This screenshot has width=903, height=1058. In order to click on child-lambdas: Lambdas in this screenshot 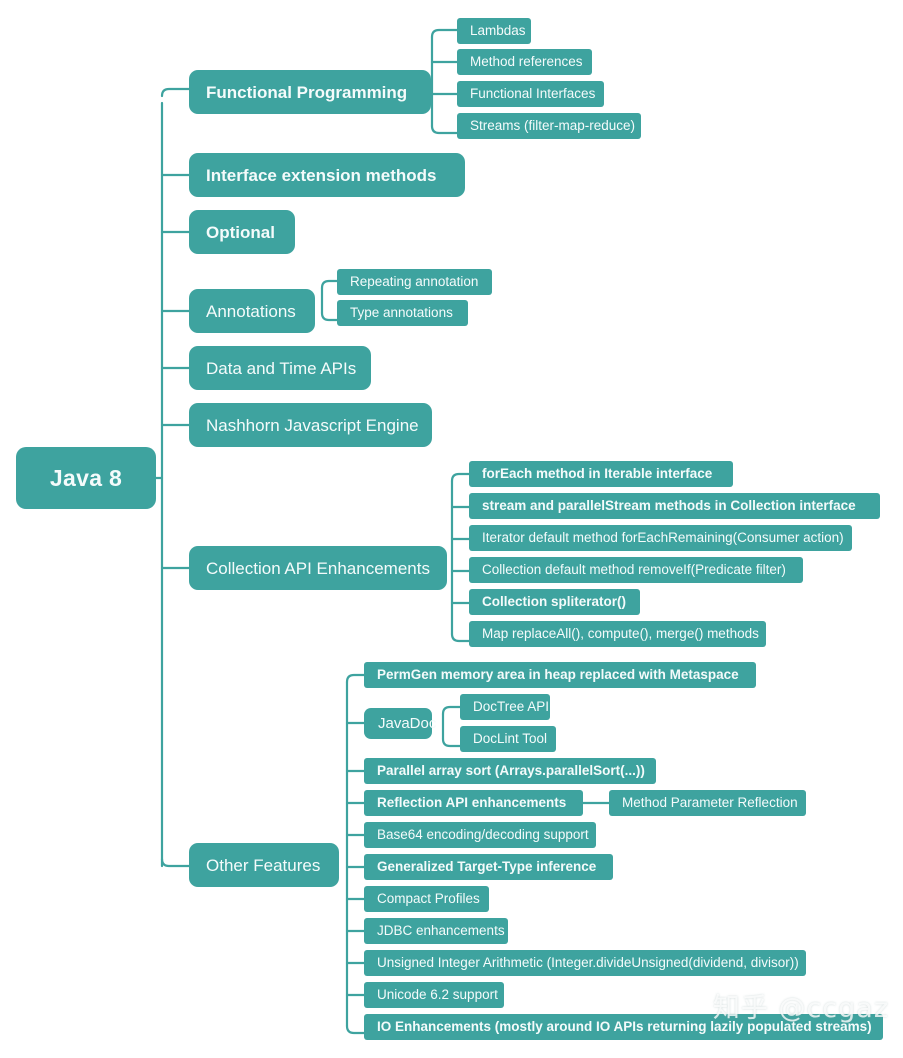, I will do `click(494, 31)`.